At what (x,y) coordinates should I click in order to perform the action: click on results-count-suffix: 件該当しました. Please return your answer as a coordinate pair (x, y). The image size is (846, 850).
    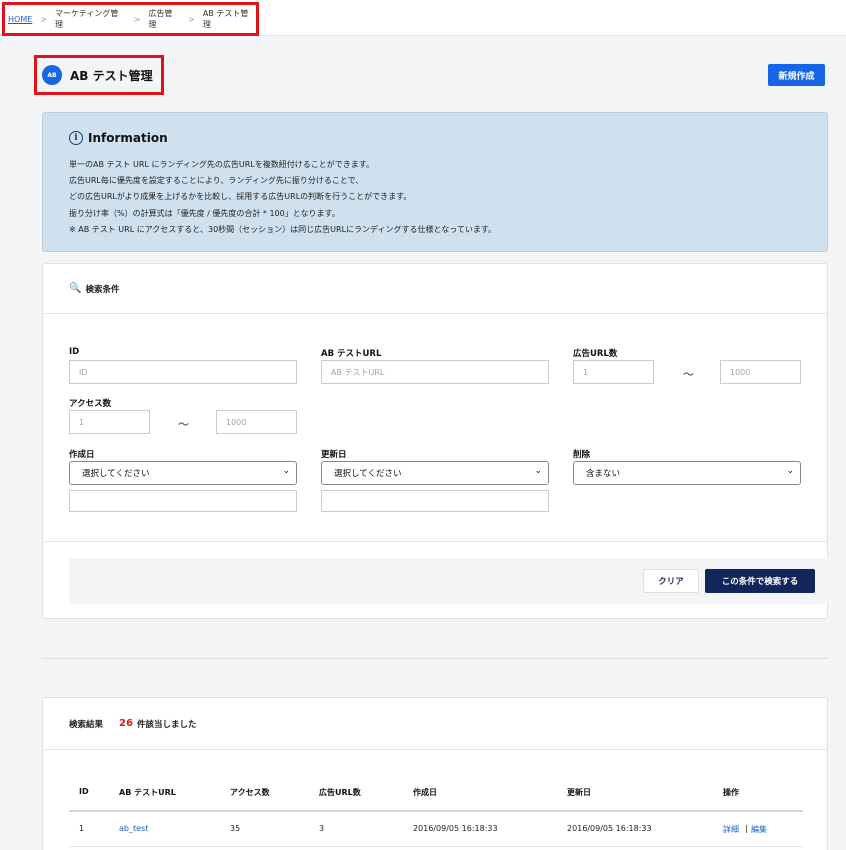
    Looking at the image, I should click on (166, 724).